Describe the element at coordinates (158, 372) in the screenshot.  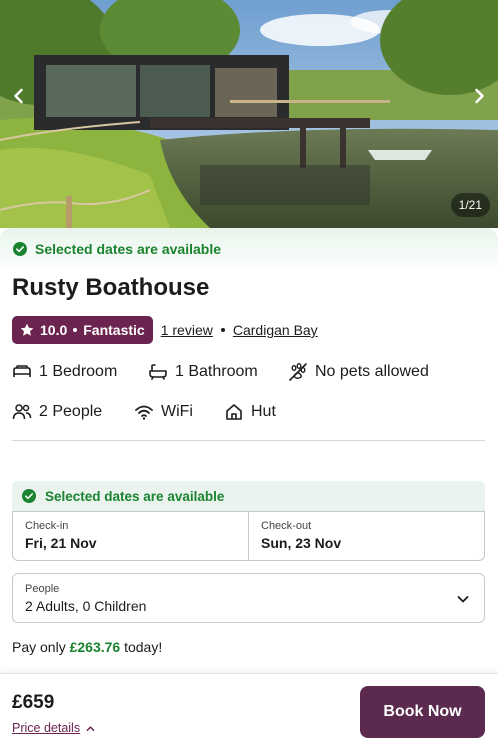
I see `bathtub-icon` at that location.